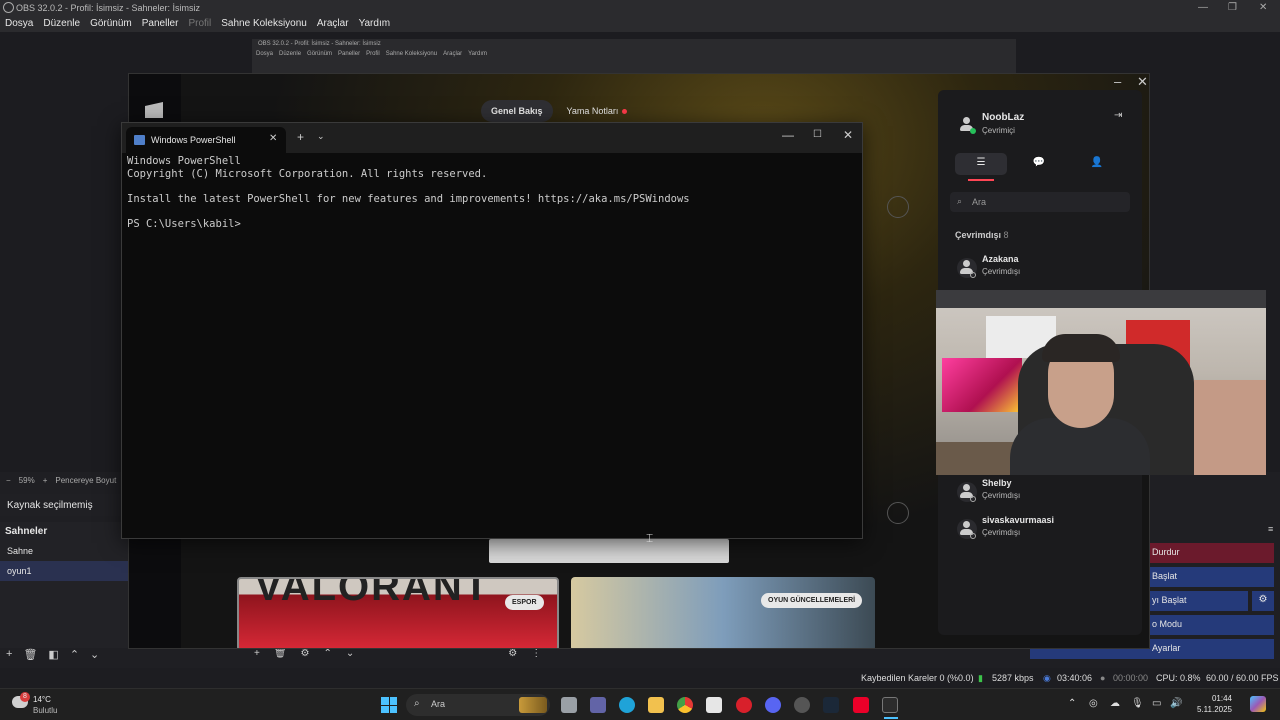 This screenshot has height=720, width=1280. What do you see at coordinates (1093, 703) in the screenshot?
I see `tray-app-icon: ◎` at bounding box center [1093, 703].